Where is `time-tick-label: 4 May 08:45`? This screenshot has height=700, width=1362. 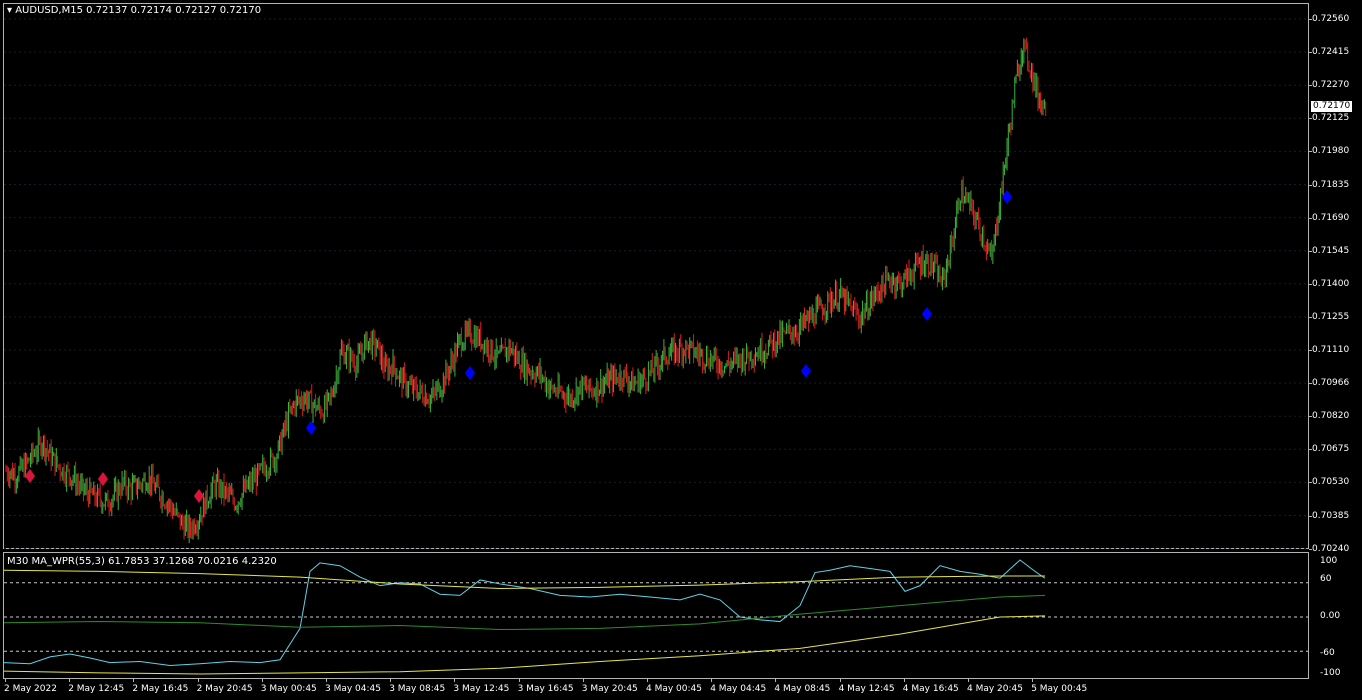 time-tick-label: 4 May 08:45 is located at coordinates (802, 689).